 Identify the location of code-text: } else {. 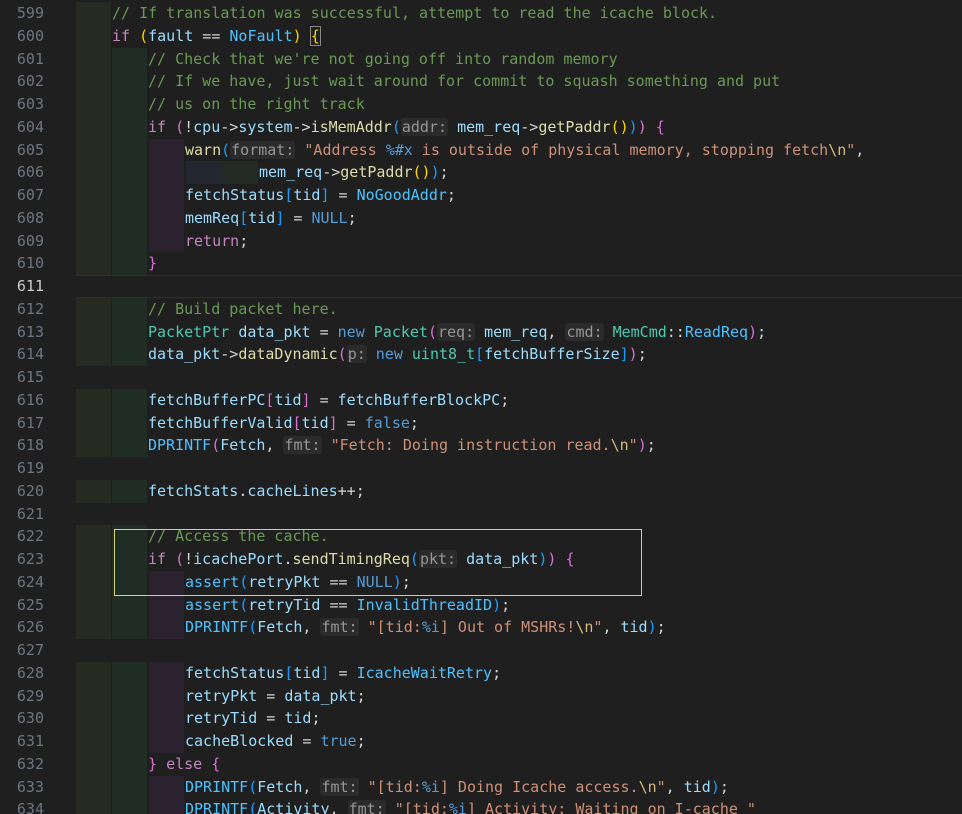
(184, 764).